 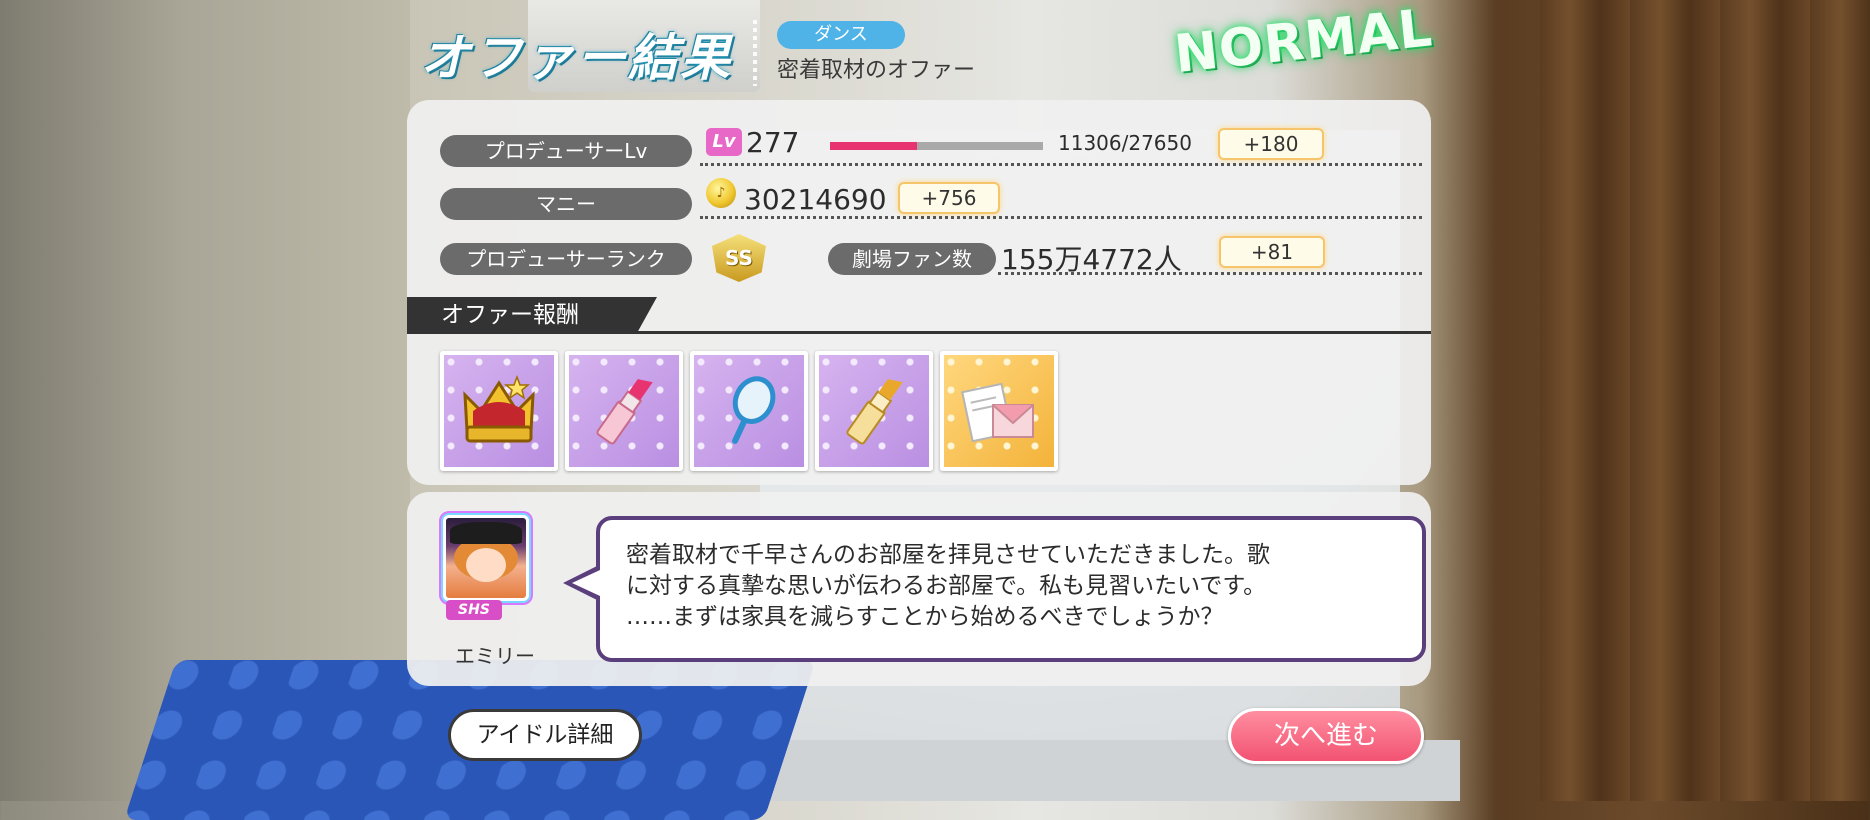 I want to click on offer-name: 密着取材のオファー, so click(x=876, y=70).